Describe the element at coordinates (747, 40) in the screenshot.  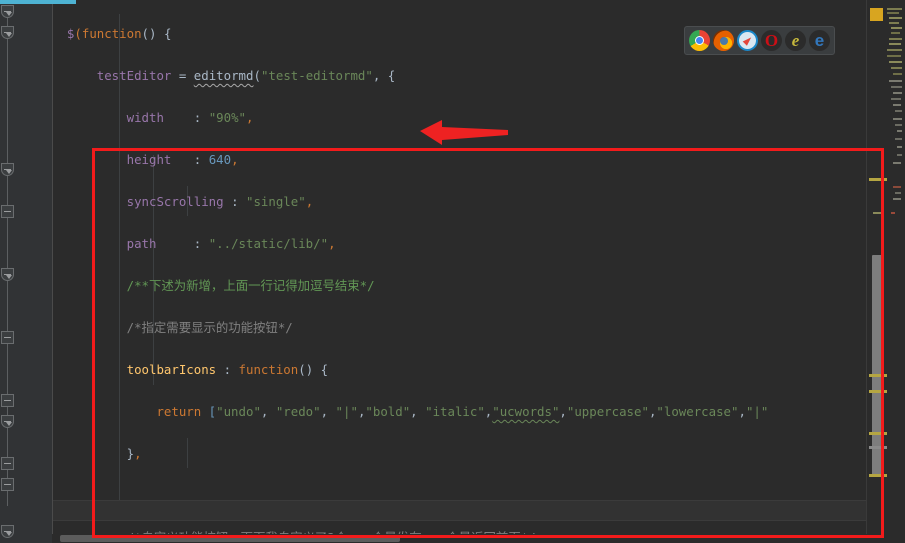
I see `safari-icon` at that location.